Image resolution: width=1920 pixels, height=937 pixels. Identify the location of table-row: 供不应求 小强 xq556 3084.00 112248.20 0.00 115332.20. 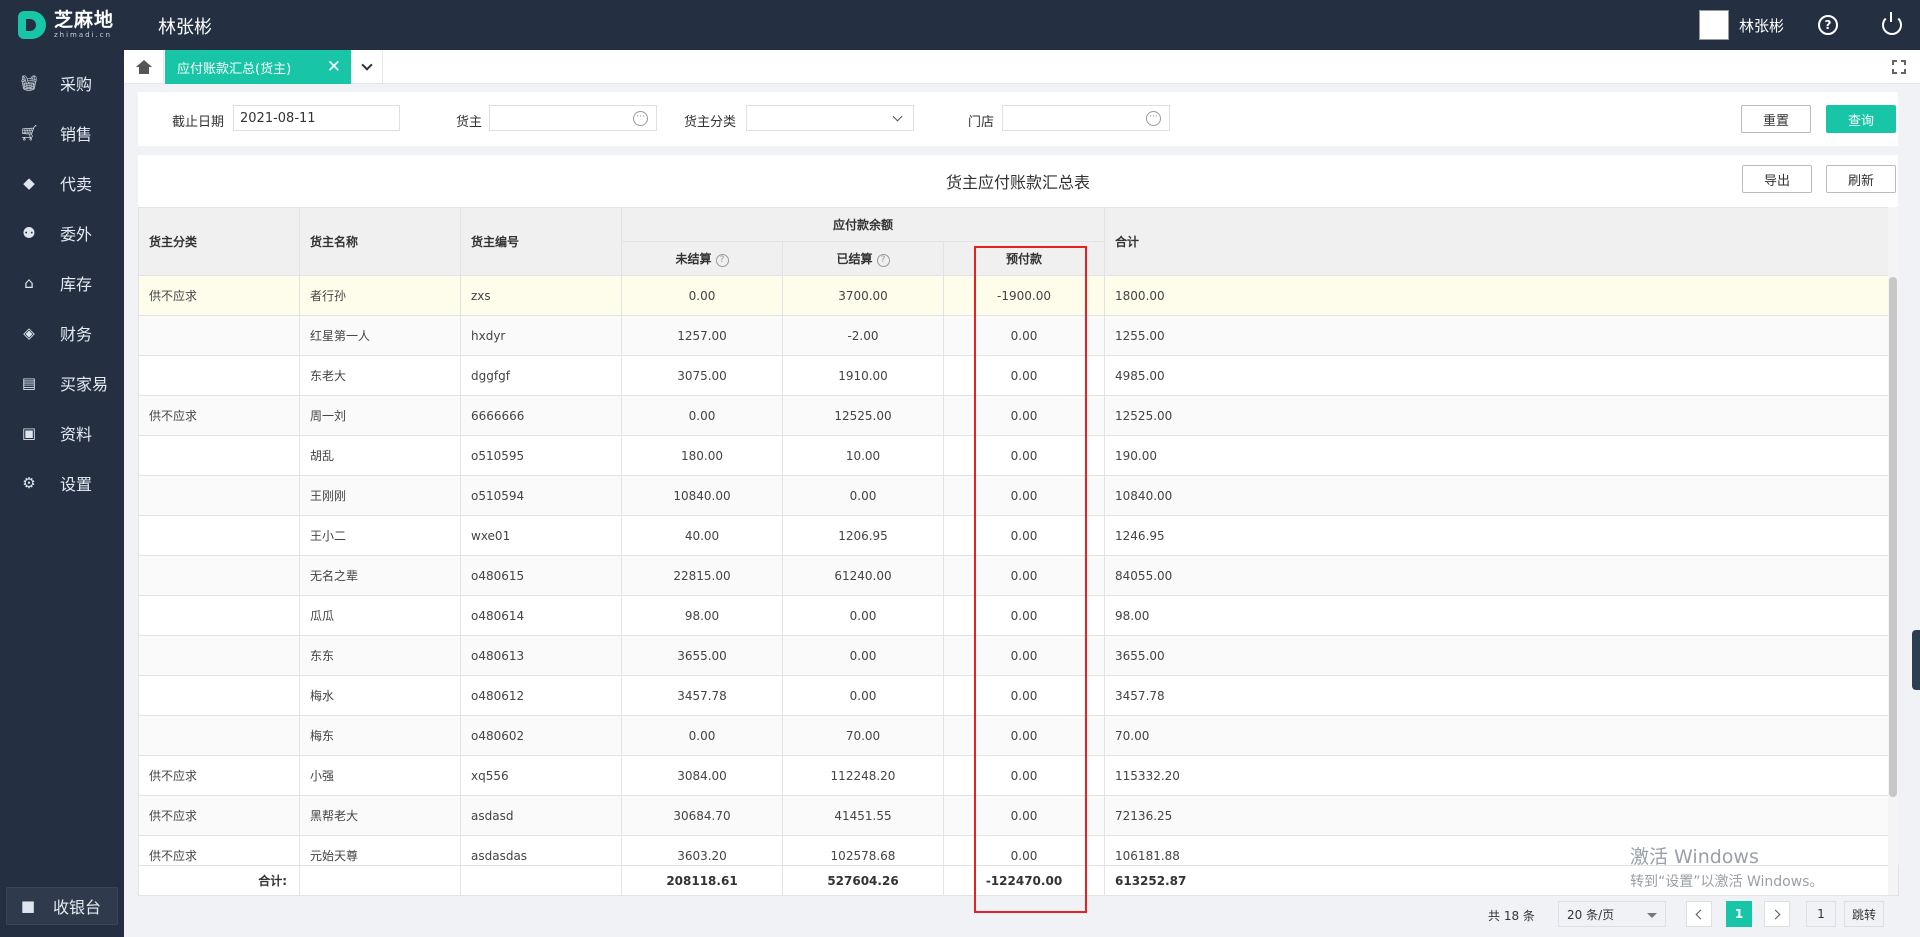
(1018, 775).